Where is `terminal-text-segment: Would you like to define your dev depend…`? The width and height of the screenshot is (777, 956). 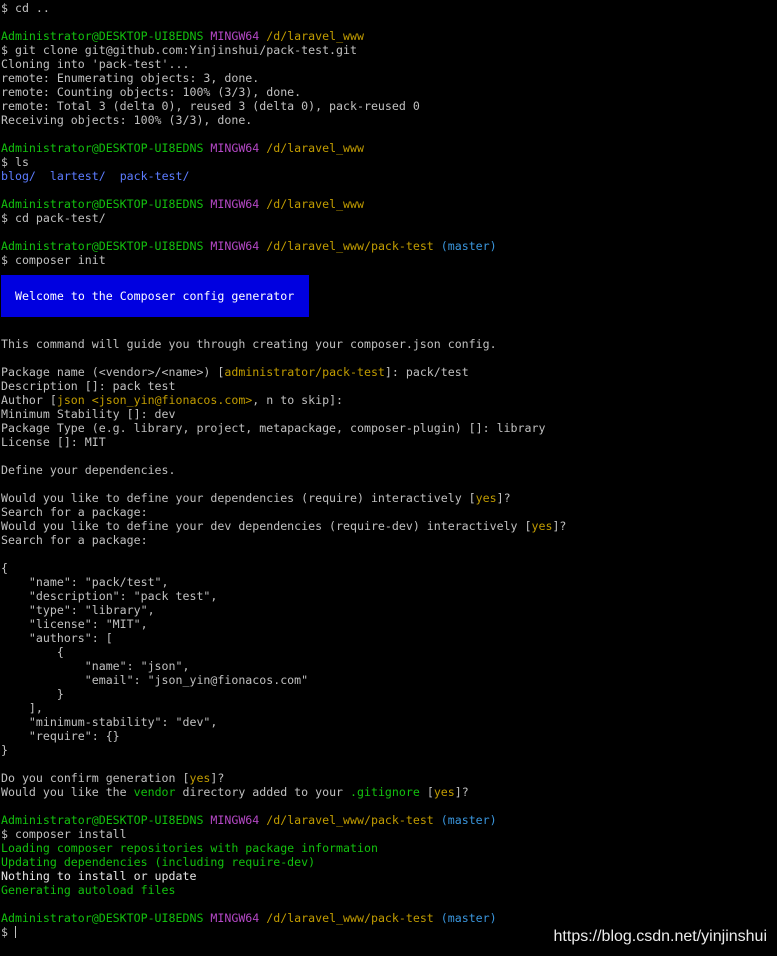 terminal-text-segment: Would you like to define your dev depend… is located at coordinates (266, 526).